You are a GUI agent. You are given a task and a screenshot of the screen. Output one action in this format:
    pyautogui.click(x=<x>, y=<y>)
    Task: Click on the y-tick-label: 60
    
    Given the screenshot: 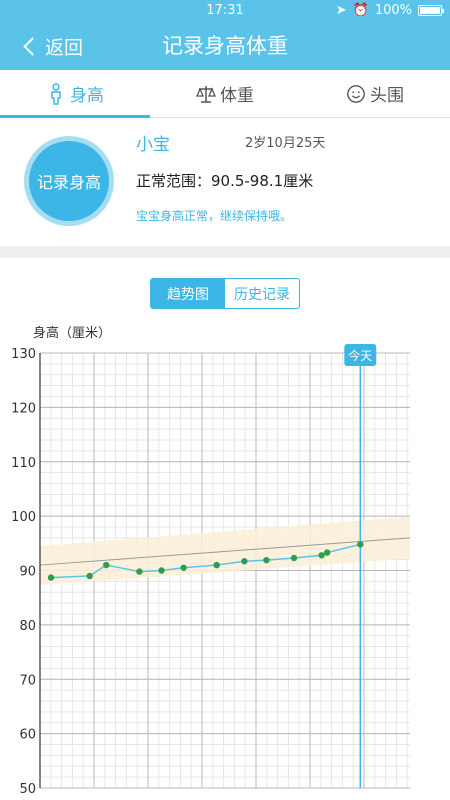 What is the action you would take?
    pyautogui.click(x=27, y=735)
    